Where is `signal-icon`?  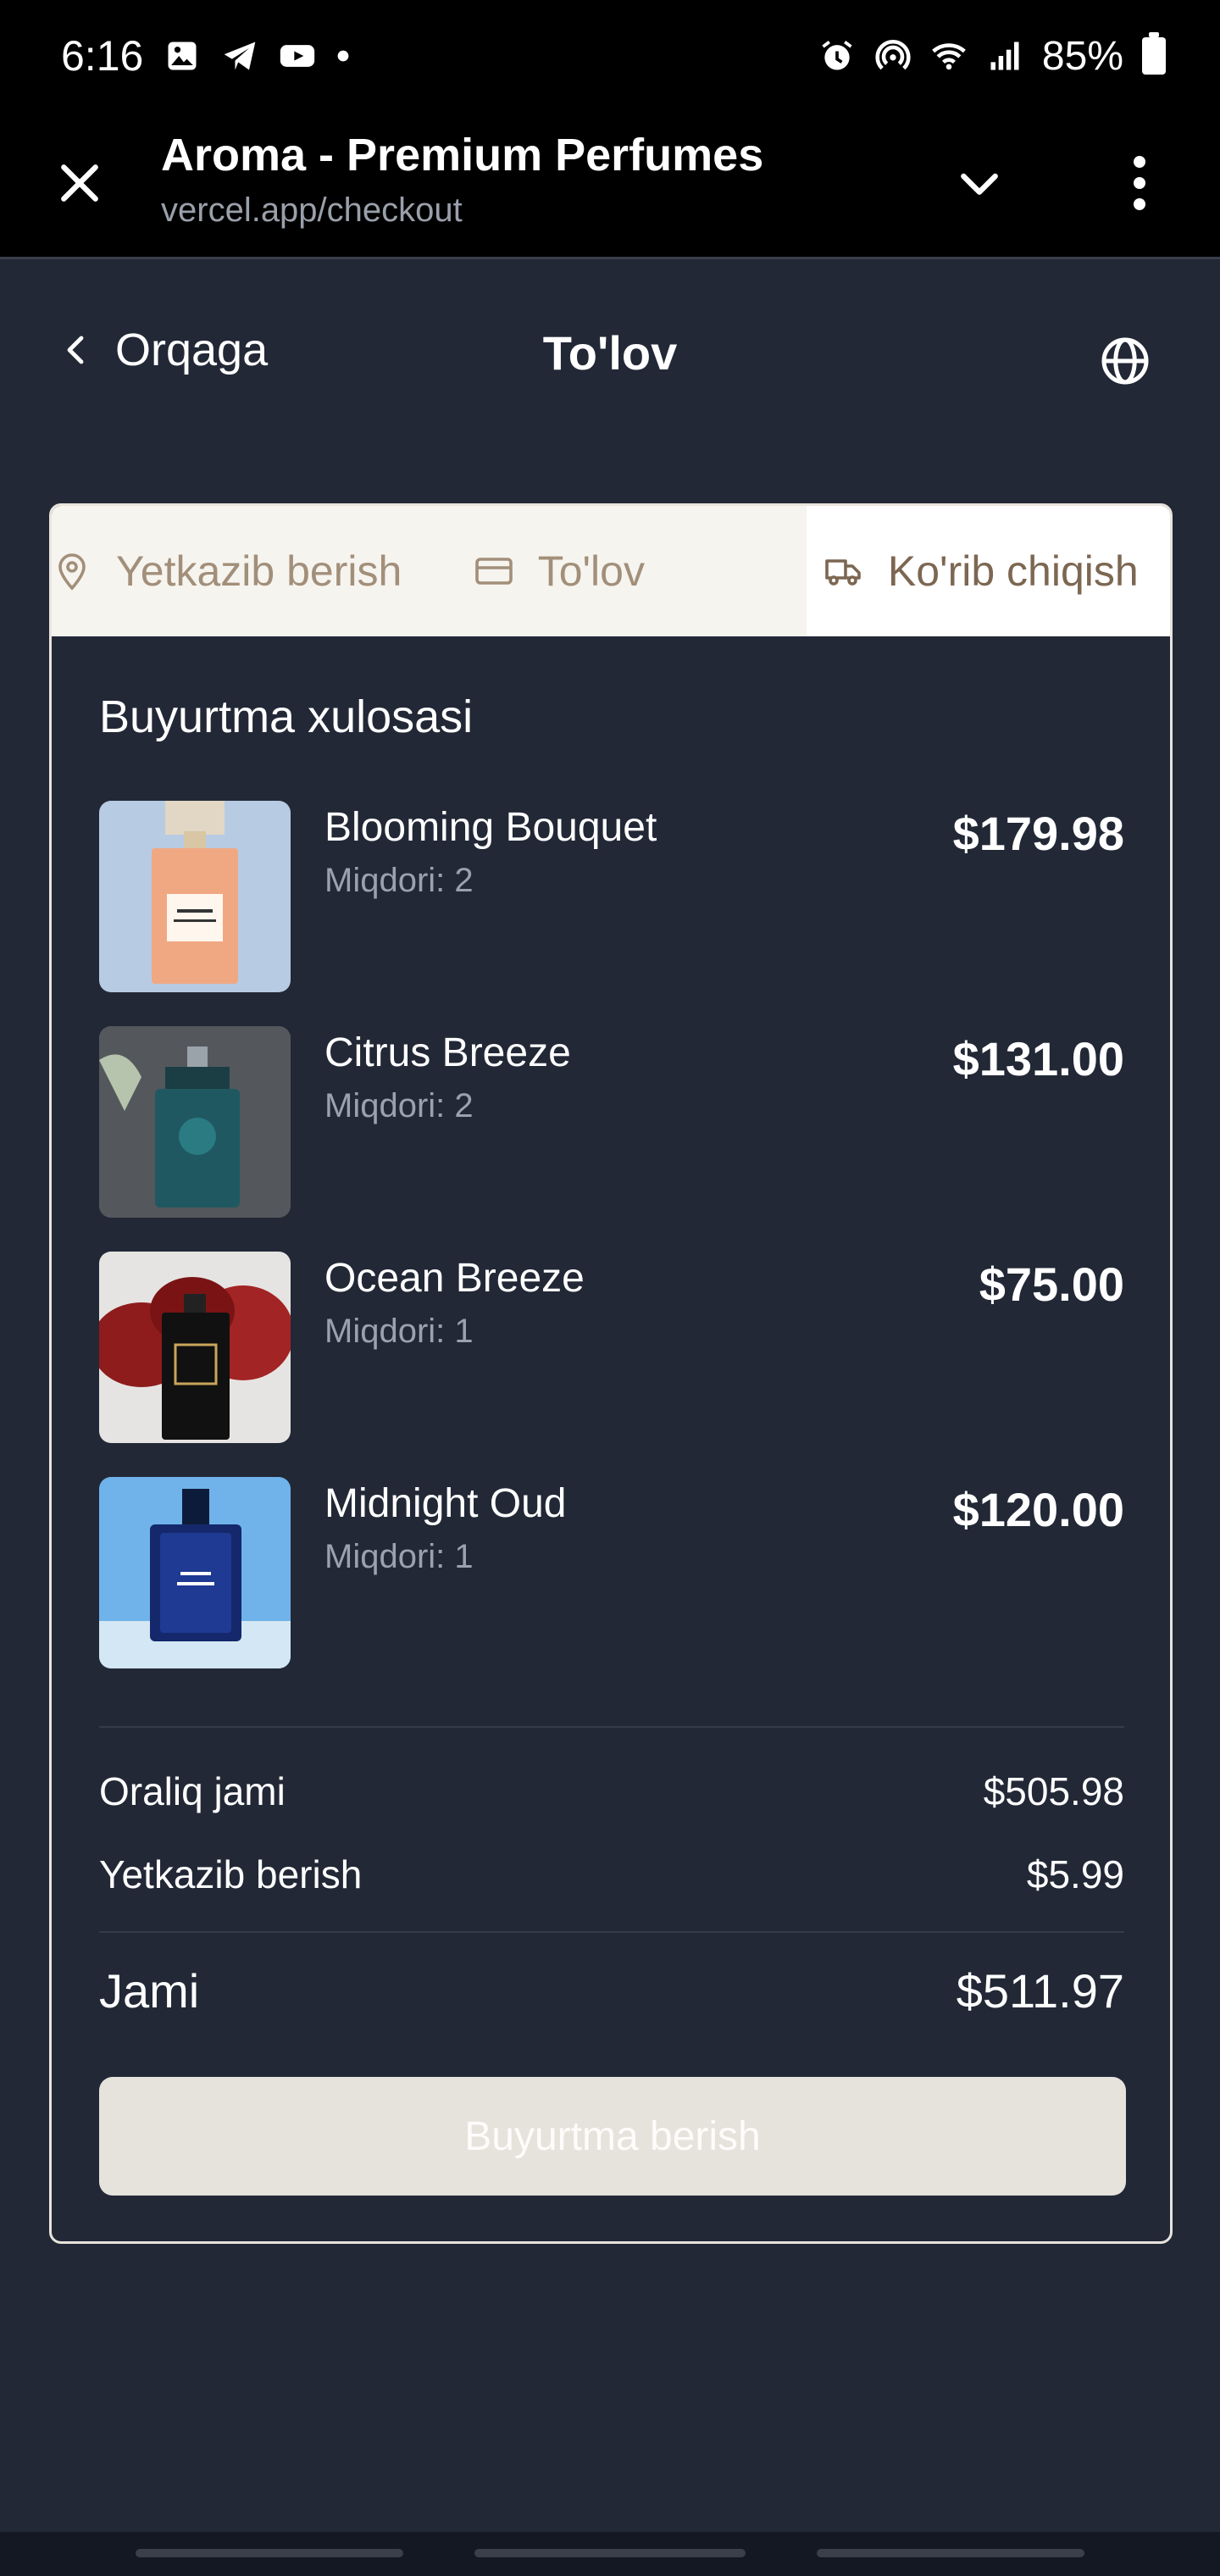
signal-icon is located at coordinates (1004, 56).